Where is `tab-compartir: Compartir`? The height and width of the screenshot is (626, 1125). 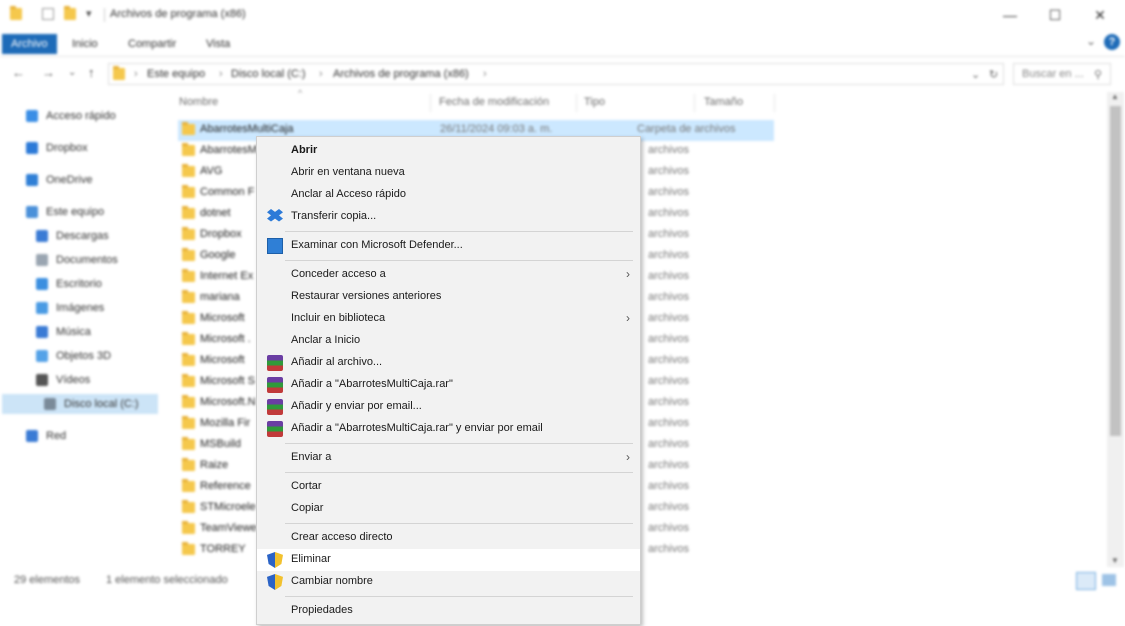 tab-compartir: Compartir is located at coordinates (152, 44).